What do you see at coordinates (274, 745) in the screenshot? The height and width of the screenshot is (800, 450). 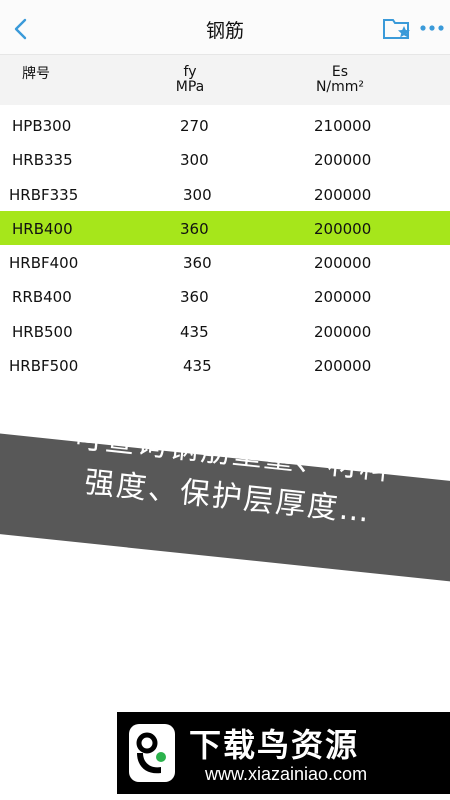 I see `watermark-name: 下载鸟资源` at bounding box center [274, 745].